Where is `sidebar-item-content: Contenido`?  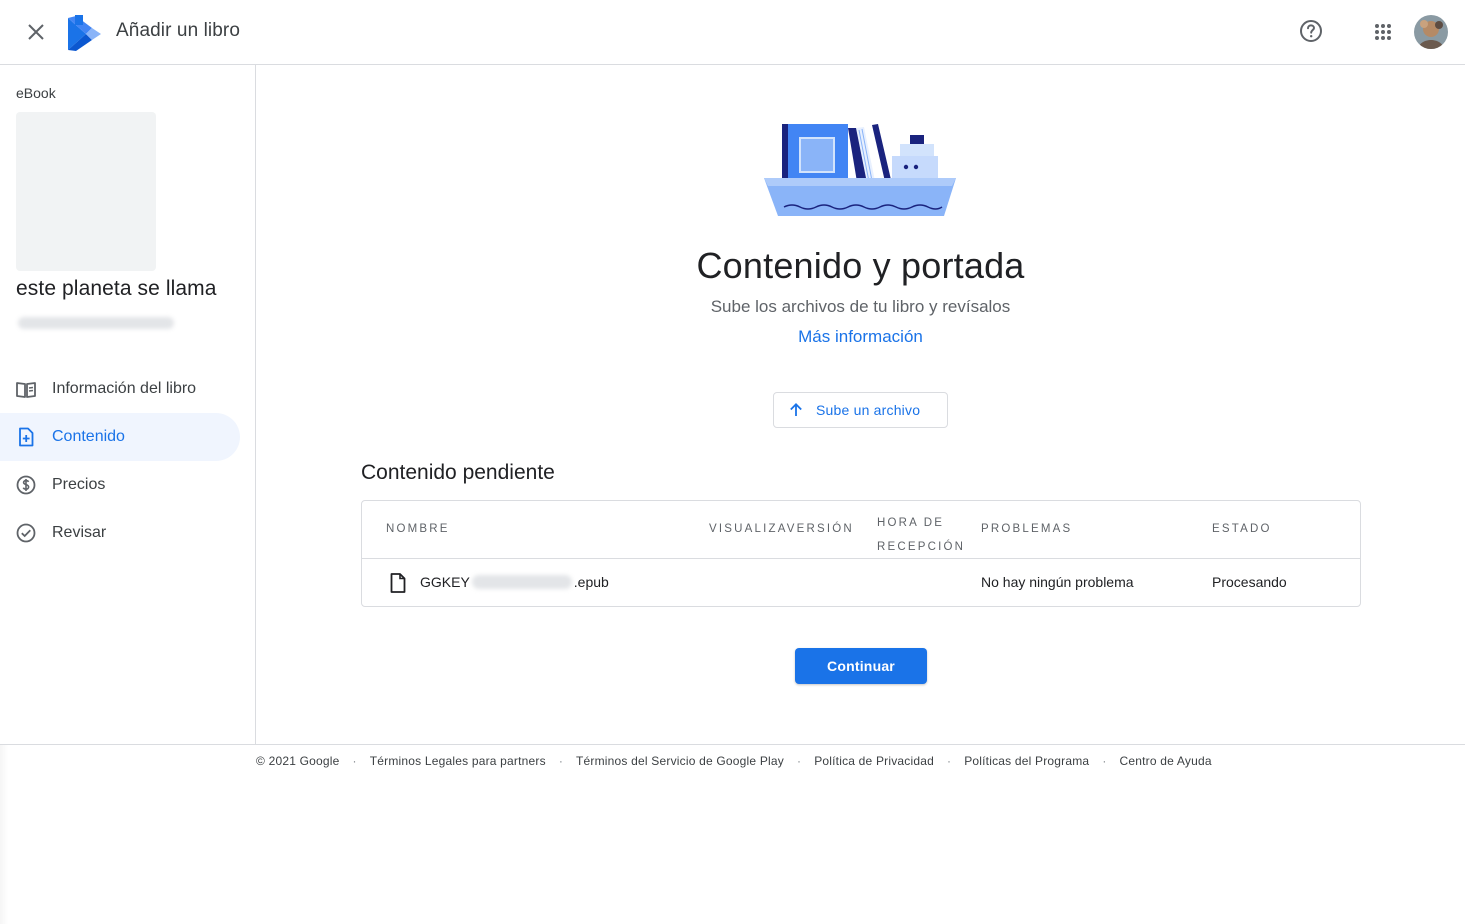 sidebar-item-content: Contenido is located at coordinates (120, 437).